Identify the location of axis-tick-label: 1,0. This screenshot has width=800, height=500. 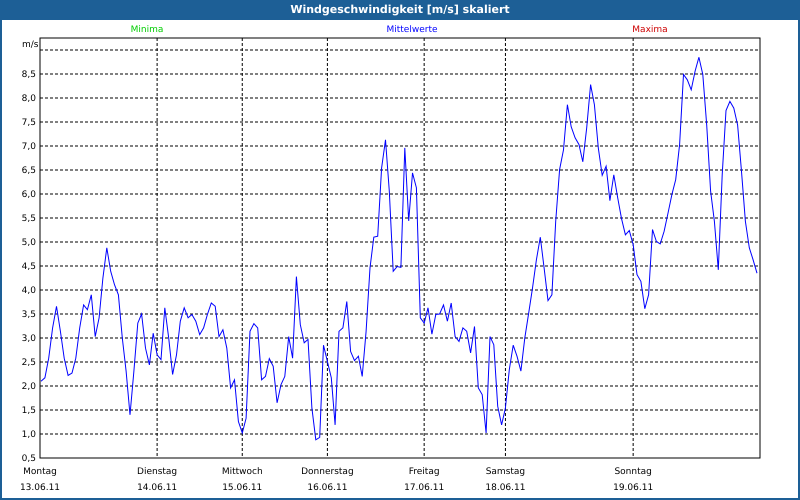
(29, 435).